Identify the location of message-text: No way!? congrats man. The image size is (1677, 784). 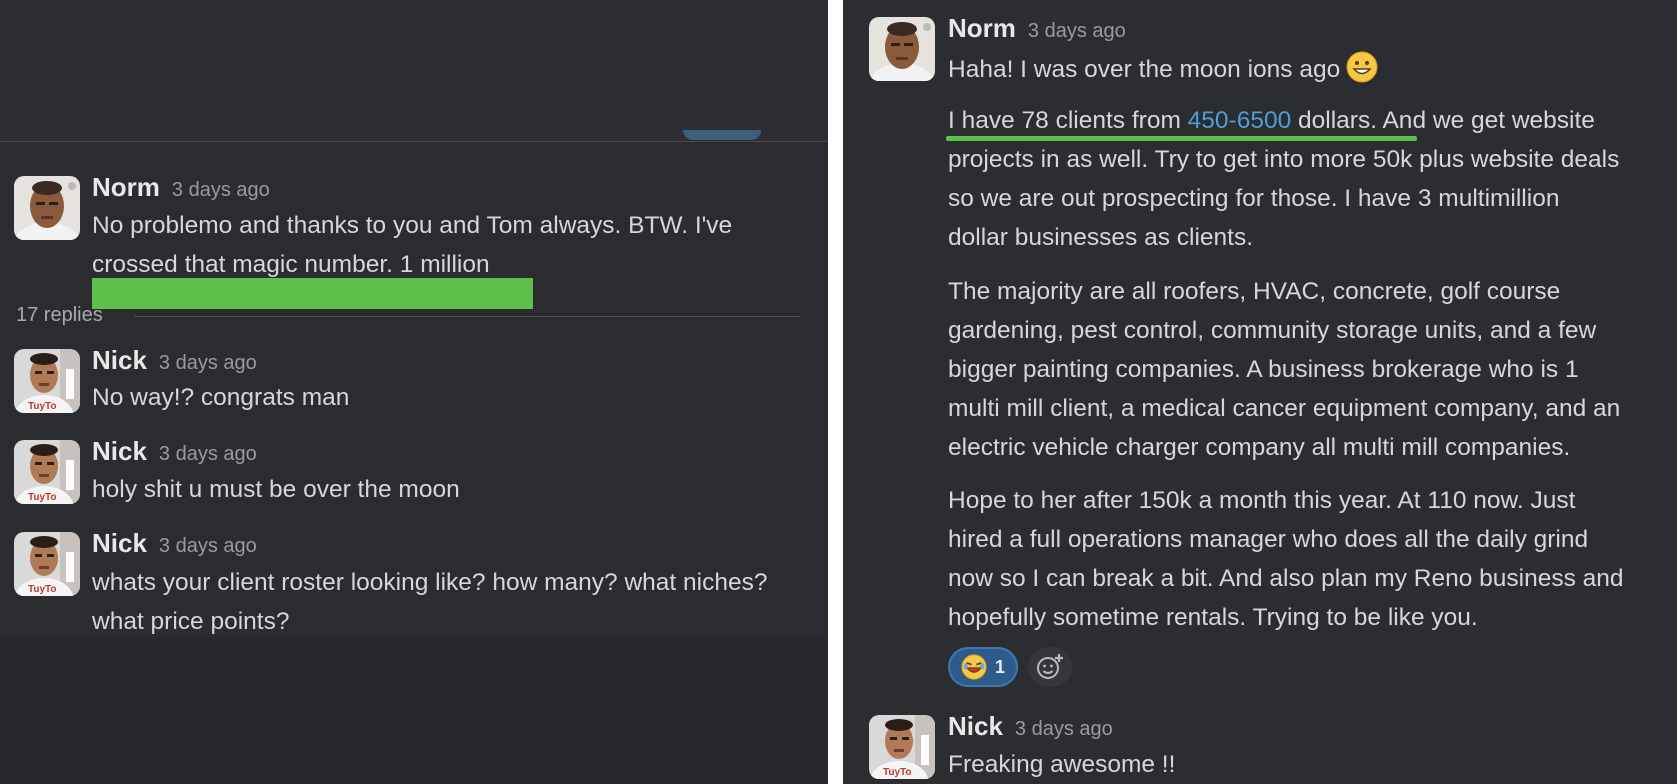
(220, 397).